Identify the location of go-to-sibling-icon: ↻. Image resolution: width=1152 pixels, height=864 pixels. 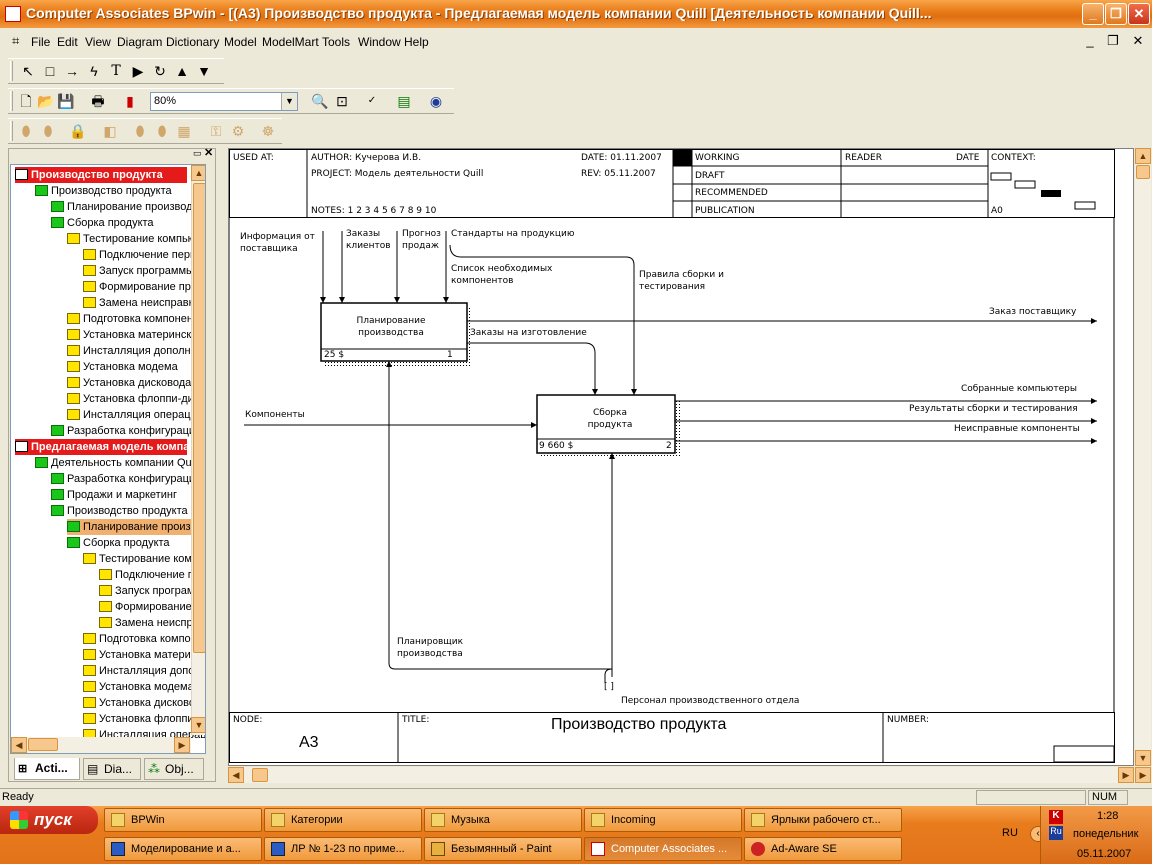
(160, 71).